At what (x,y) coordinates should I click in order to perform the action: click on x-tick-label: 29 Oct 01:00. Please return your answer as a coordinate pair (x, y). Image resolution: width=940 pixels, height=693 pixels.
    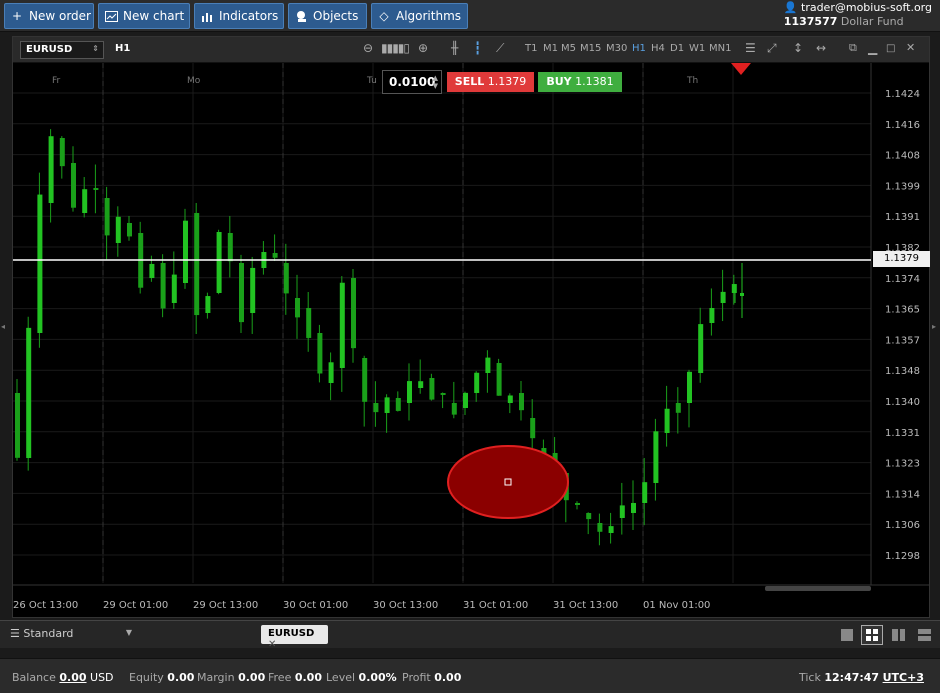
    Looking at the image, I should click on (135, 605).